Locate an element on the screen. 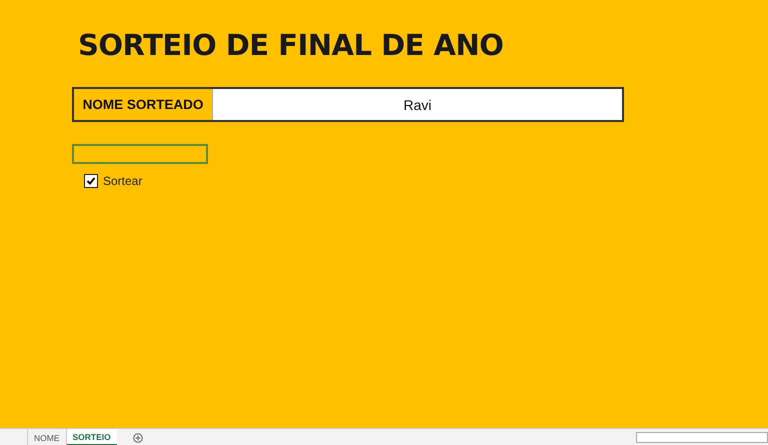 The image size is (768, 445). table-cell-text: Ravi is located at coordinates (417, 105).